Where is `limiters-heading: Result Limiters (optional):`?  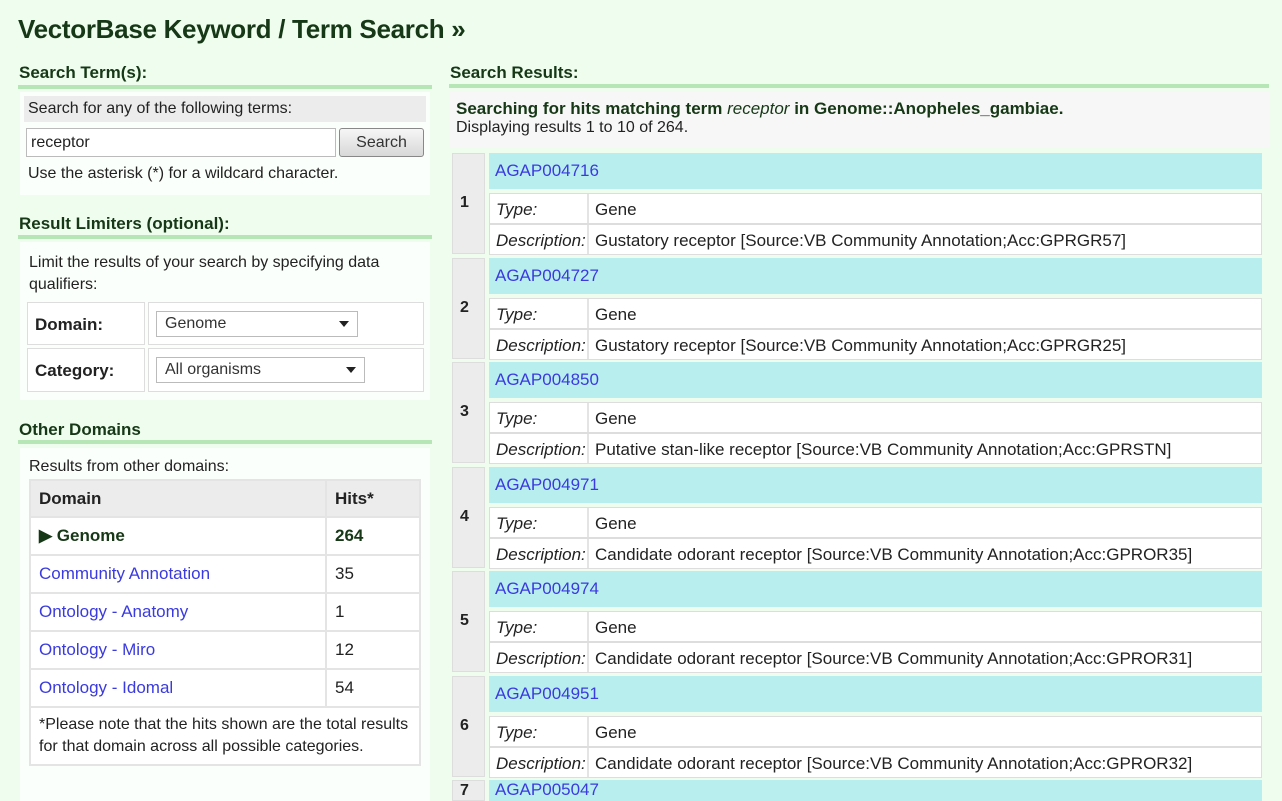
limiters-heading: Result Limiters (optional): is located at coordinates (124, 223).